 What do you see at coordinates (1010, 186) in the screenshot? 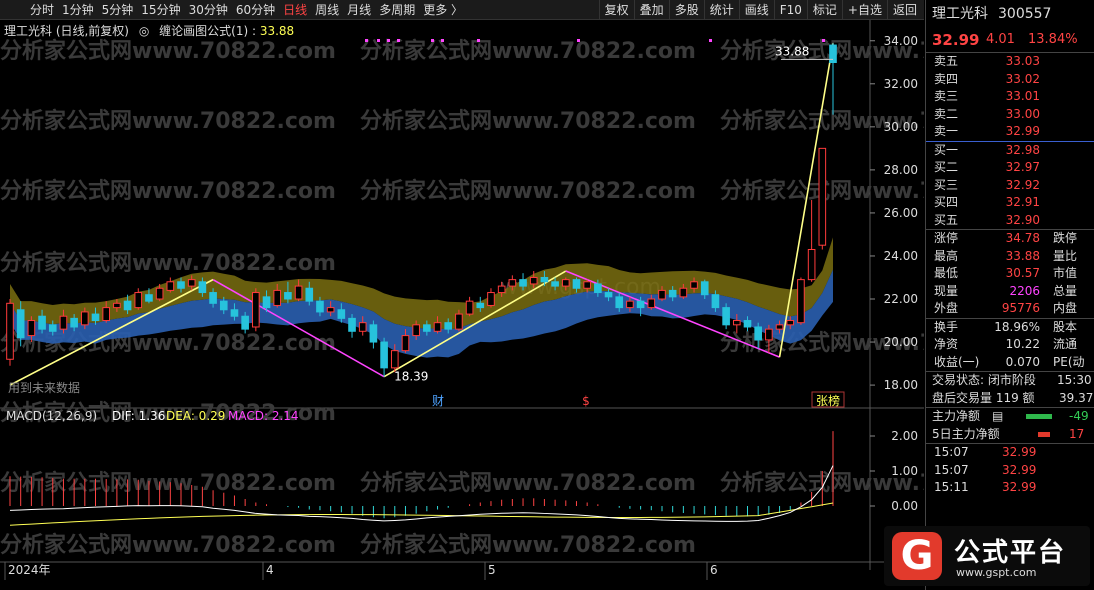
I see `quote-row: 买三 32.92` at bounding box center [1010, 186].